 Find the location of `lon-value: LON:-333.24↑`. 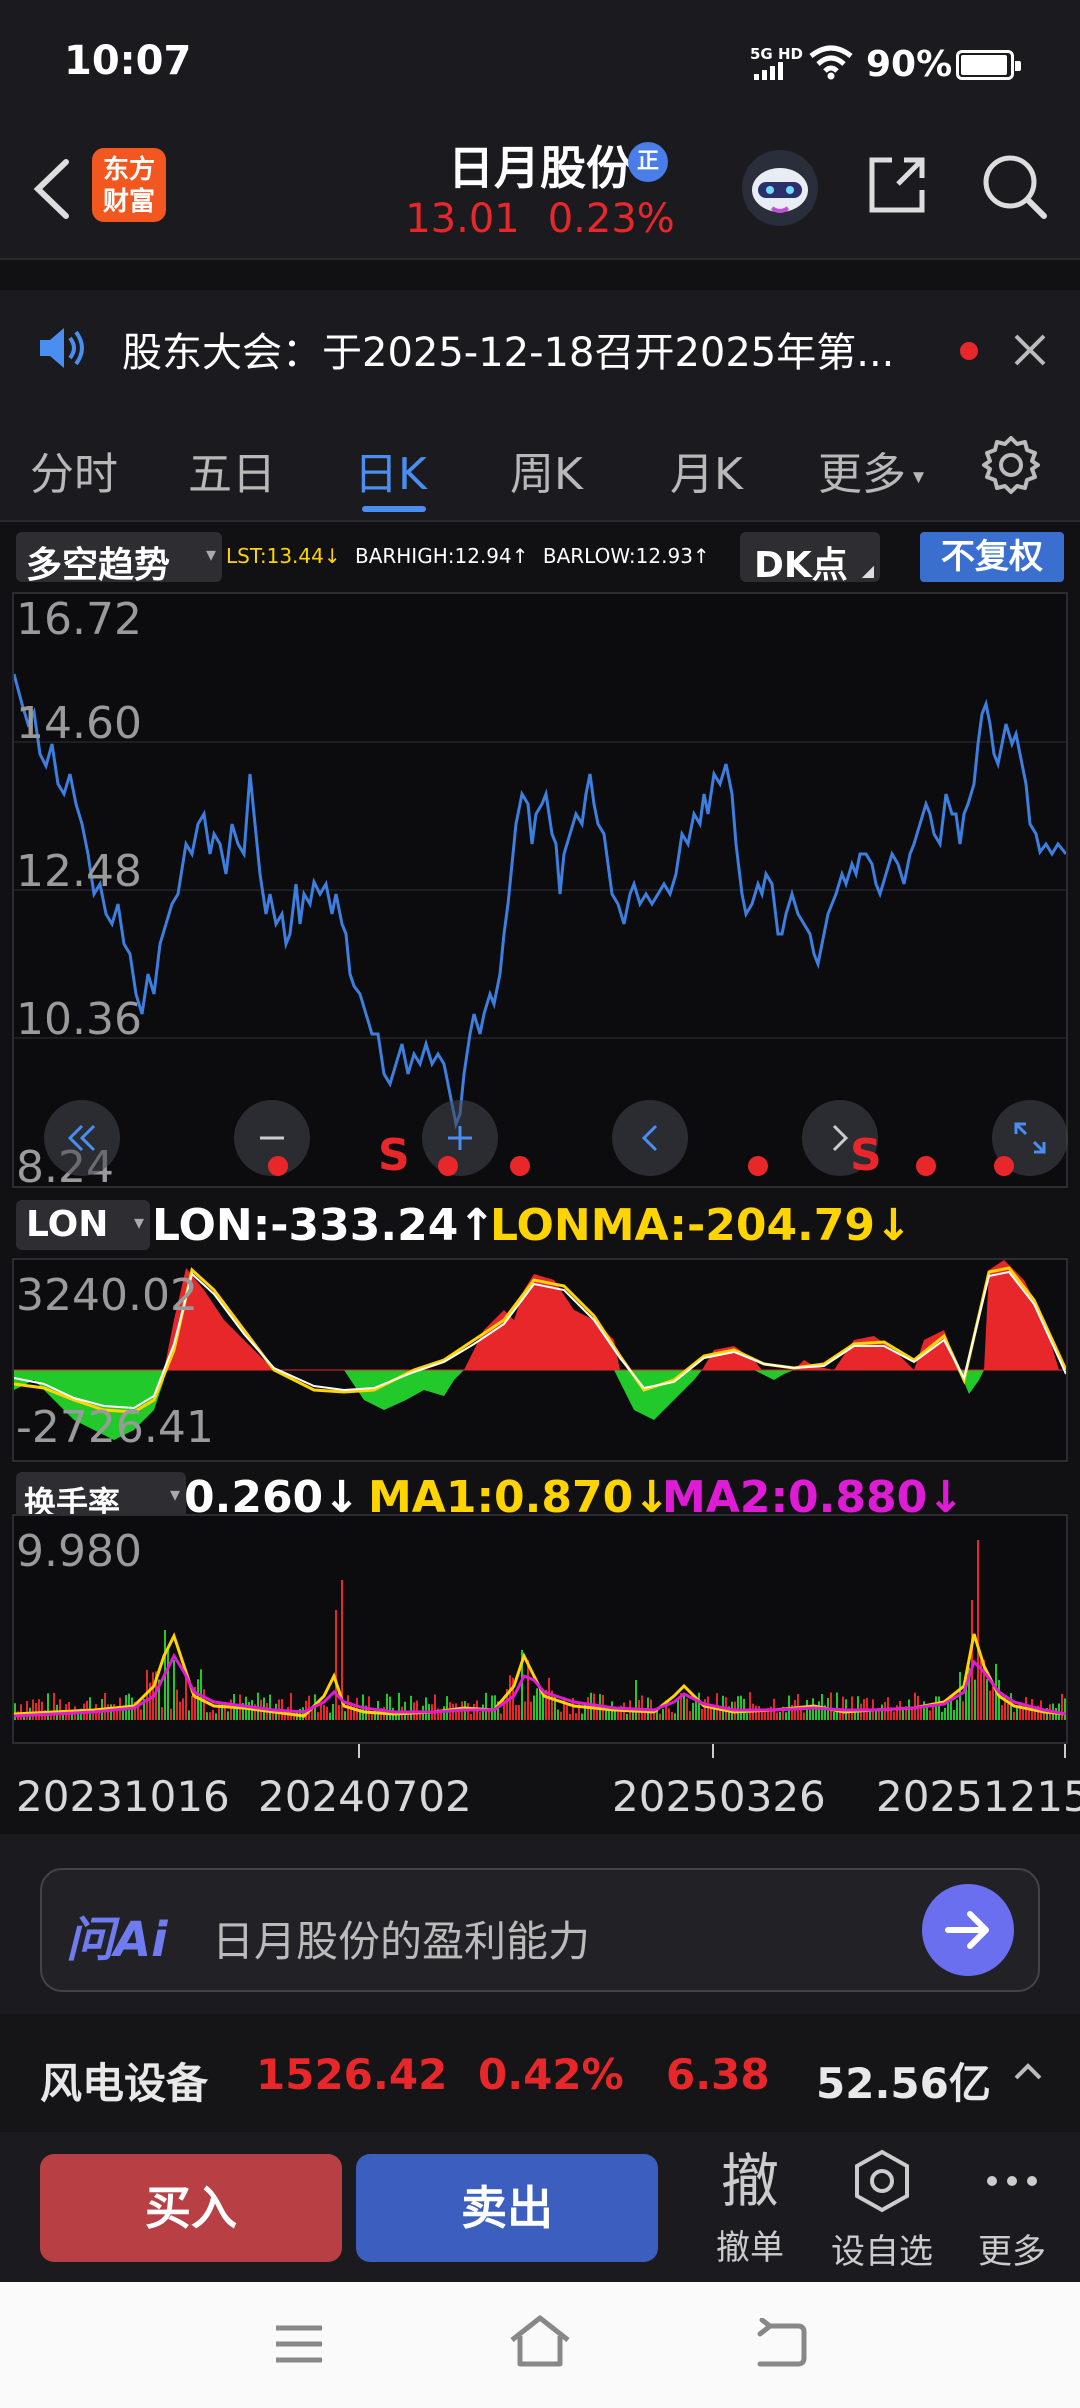

lon-value: LON:-333.24↑ is located at coordinates (324, 1225).